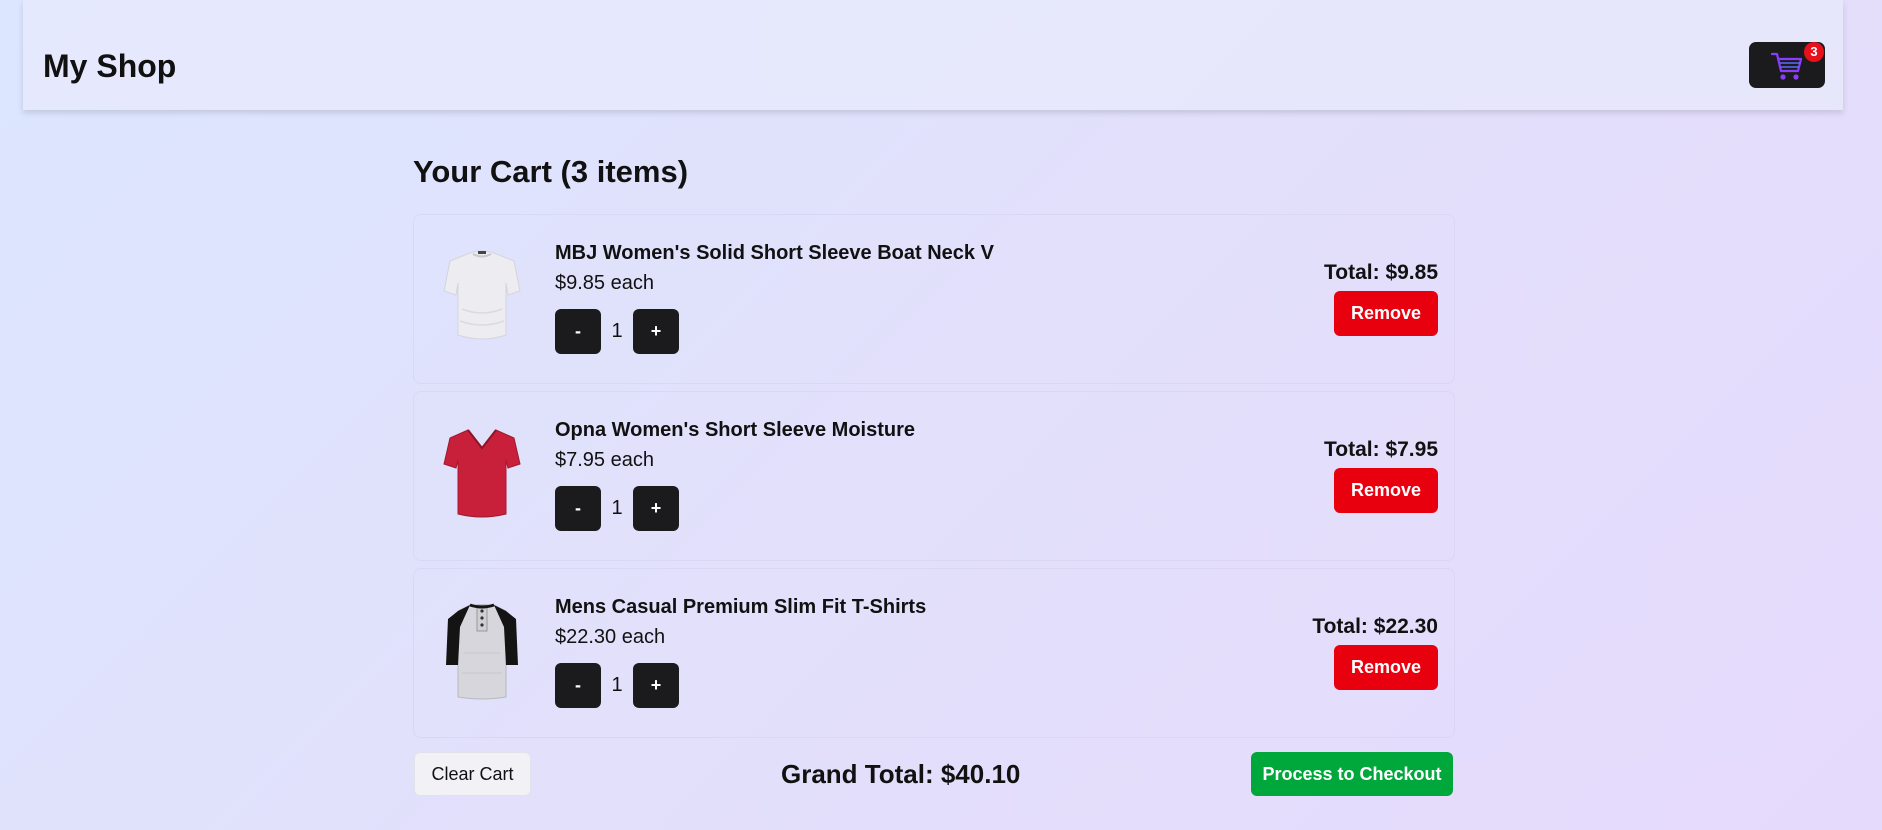 The width and height of the screenshot is (1882, 830). Describe the element at coordinates (1381, 449) in the screenshot. I see `item-total: Total: $7.95` at that location.